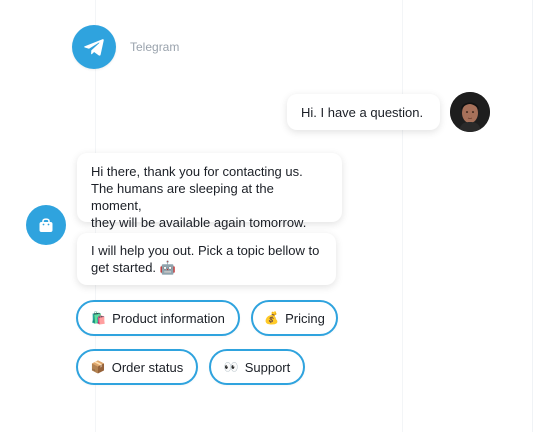  What do you see at coordinates (155, 47) in the screenshot?
I see `platform-name: Telegram` at bounding box center [155, 47].